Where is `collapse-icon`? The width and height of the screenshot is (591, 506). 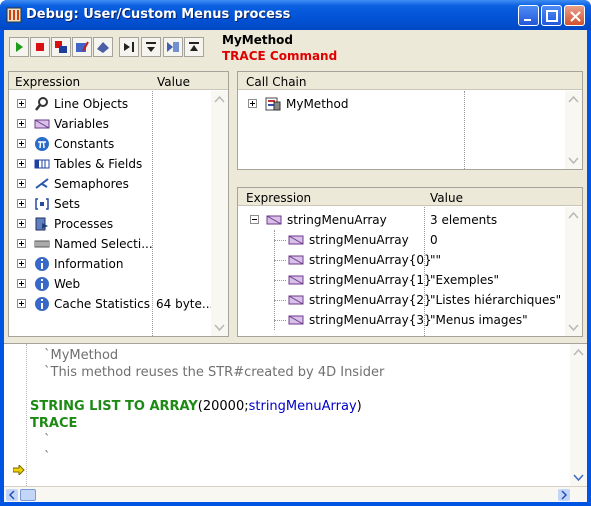 collapse-icon is located at coordinates (254, 219).